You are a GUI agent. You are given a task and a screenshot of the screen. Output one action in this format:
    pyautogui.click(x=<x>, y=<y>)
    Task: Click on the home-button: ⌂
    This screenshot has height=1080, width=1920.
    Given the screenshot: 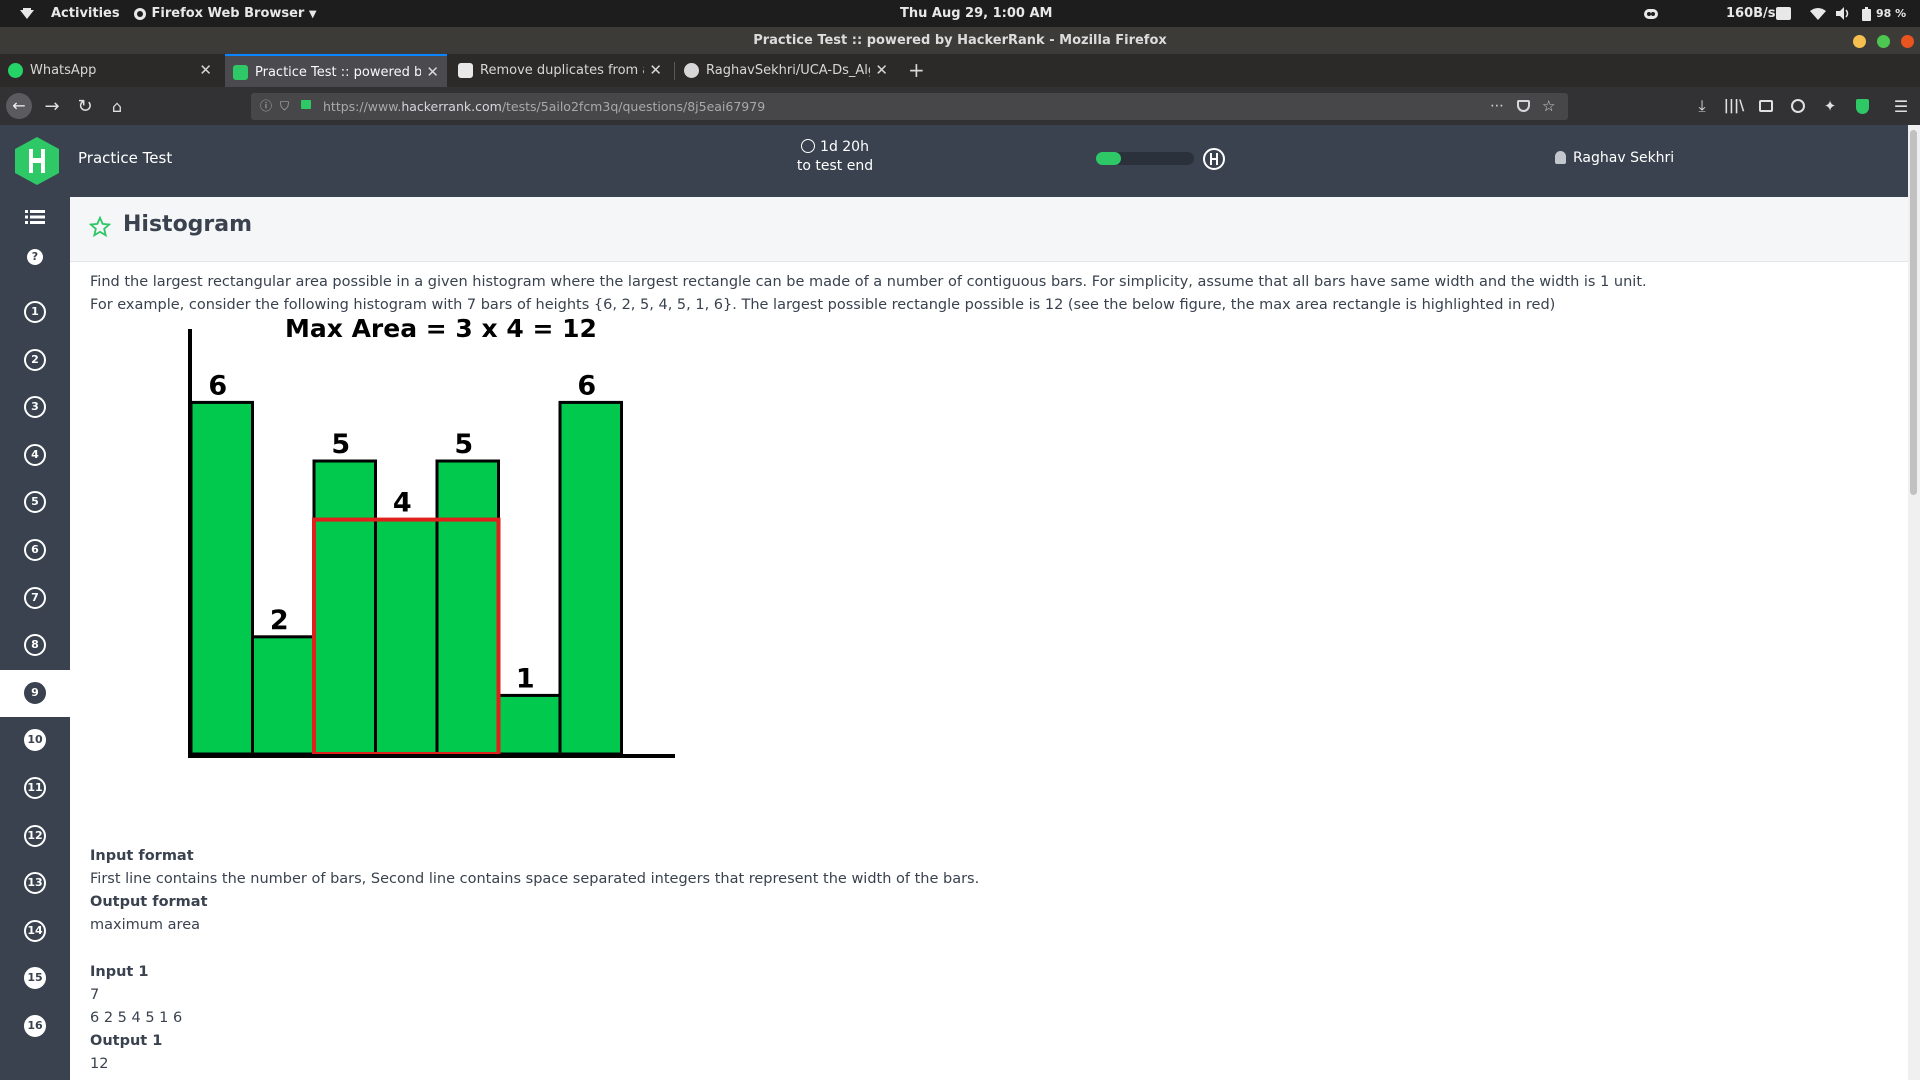 What is the action you would take?
    pyautogui.click(x=117, y=106)
    